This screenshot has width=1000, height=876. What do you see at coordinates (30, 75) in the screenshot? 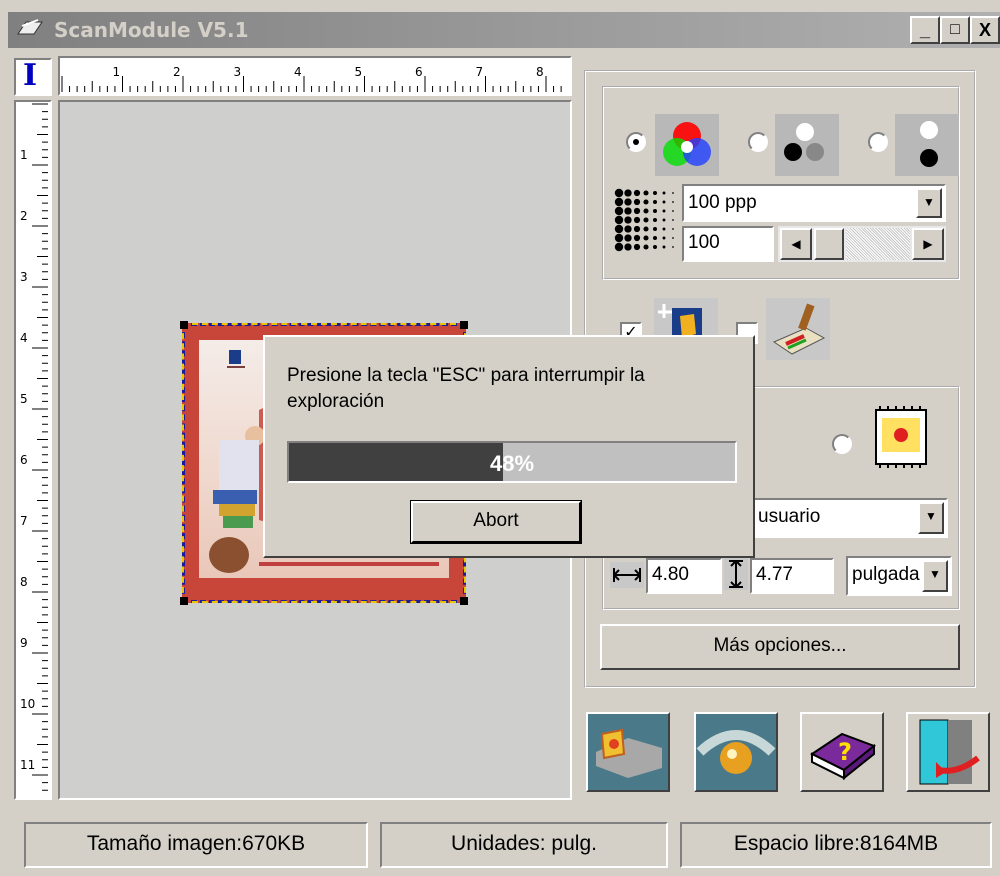
I see `cursor-i-icon: I` at bounding box center [30, 75].